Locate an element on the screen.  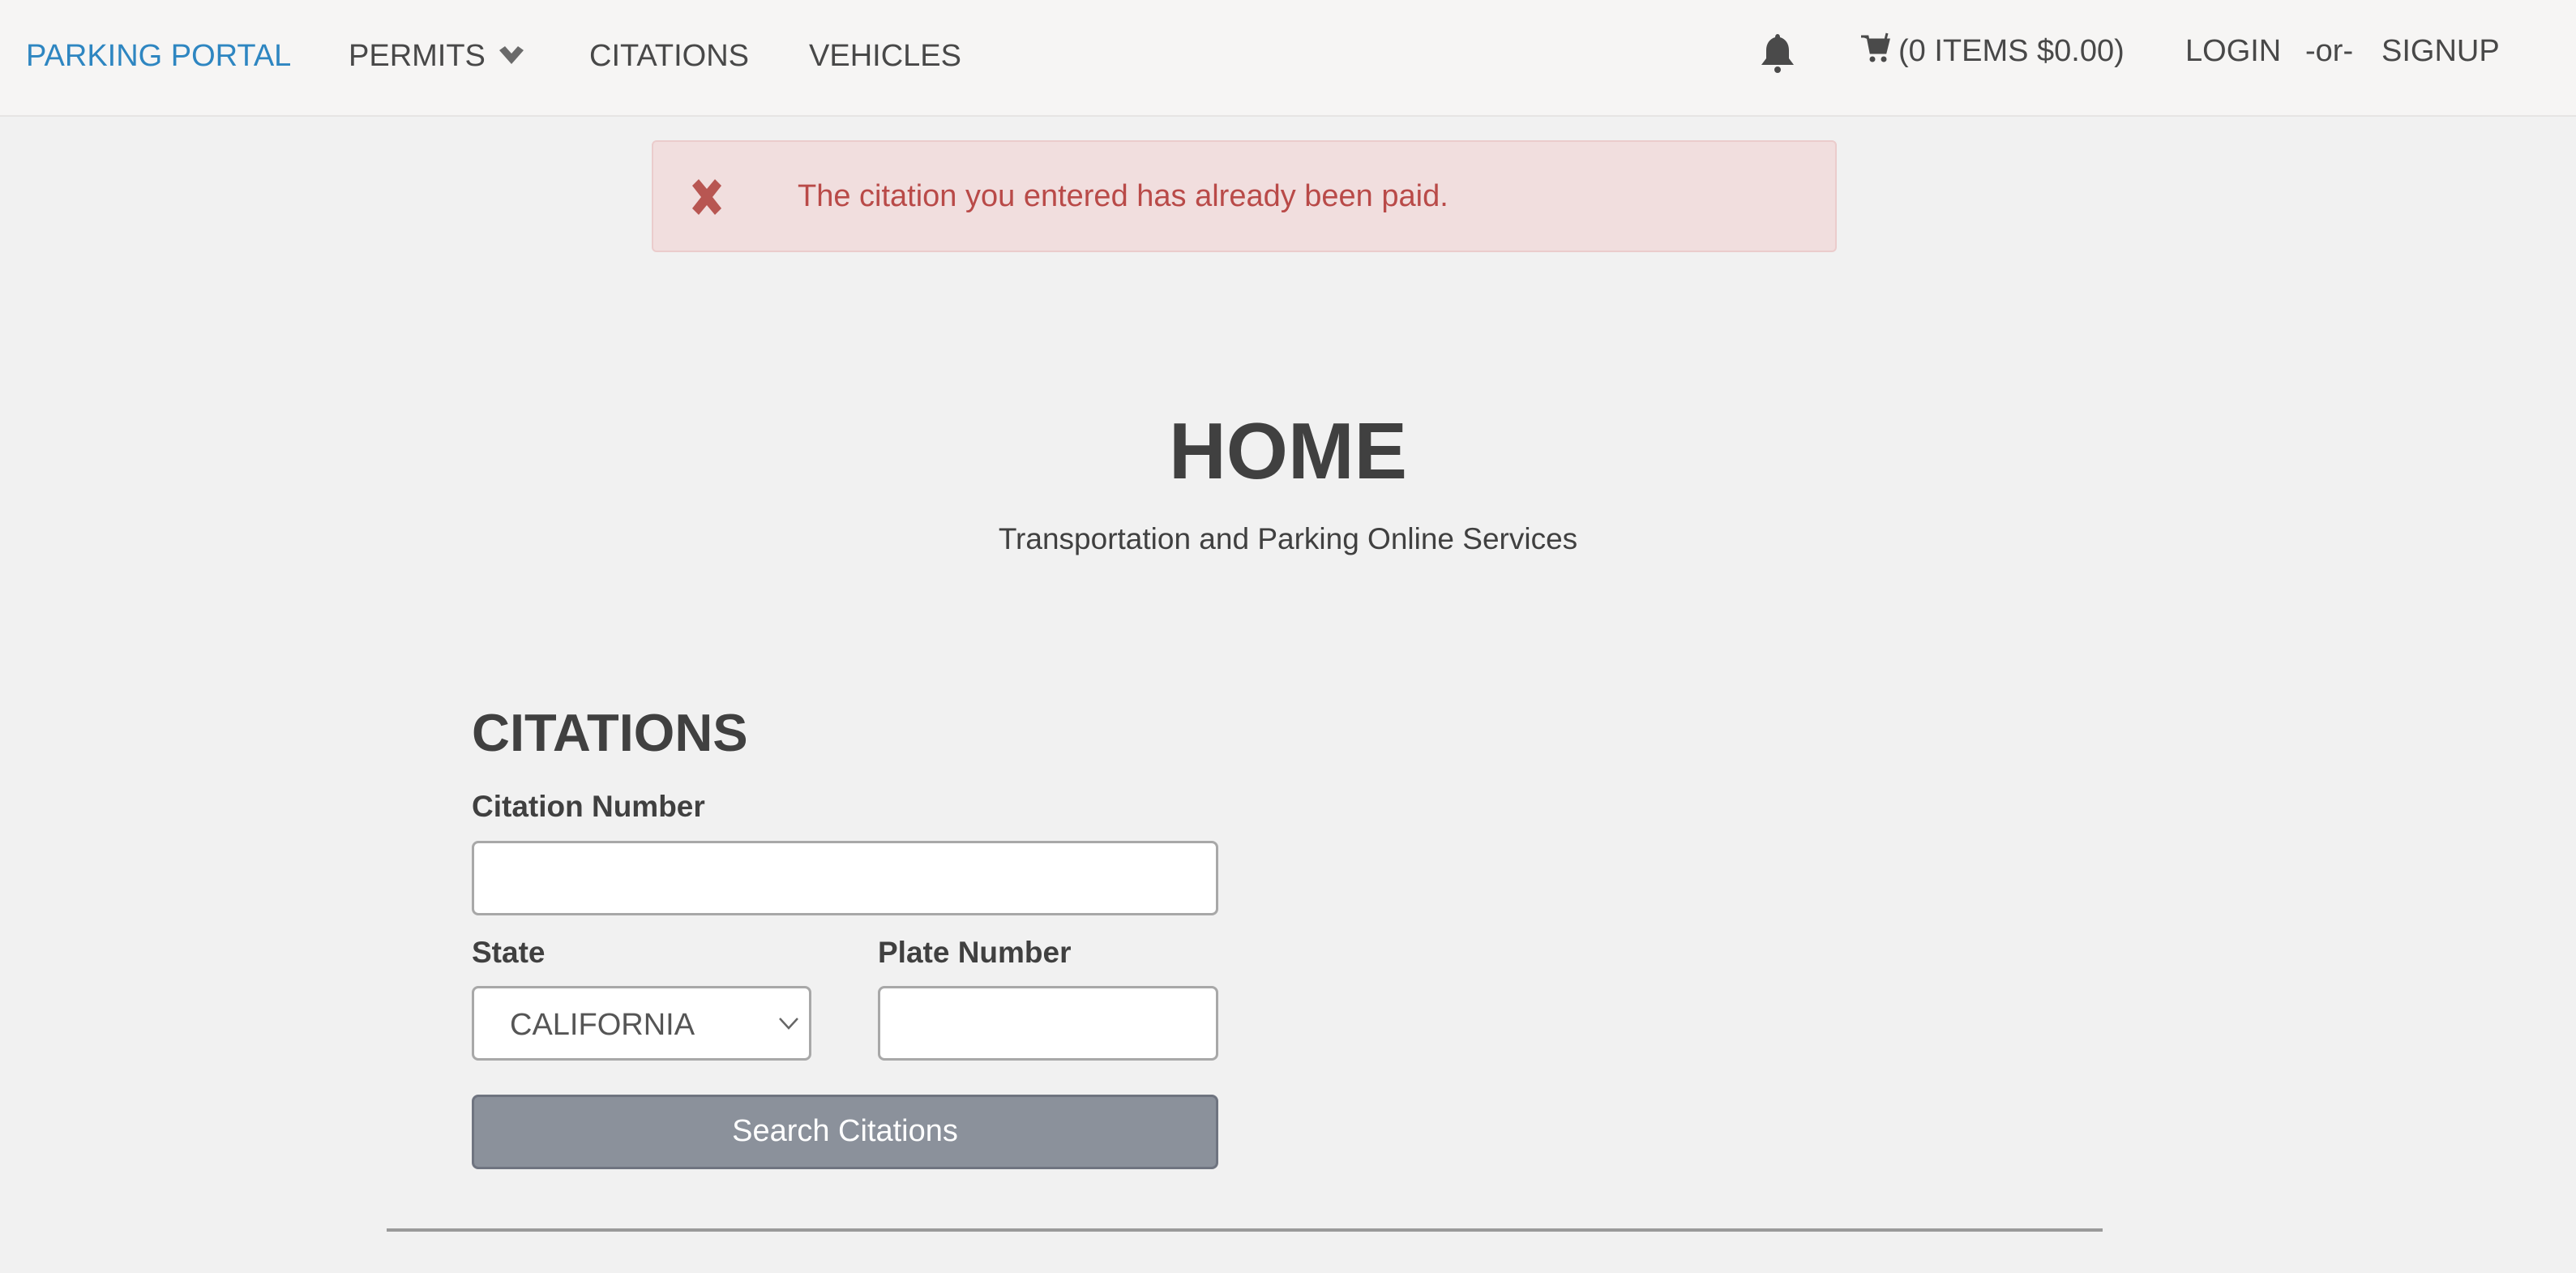
plate-number-input is located at coordinates (1048, 1024).